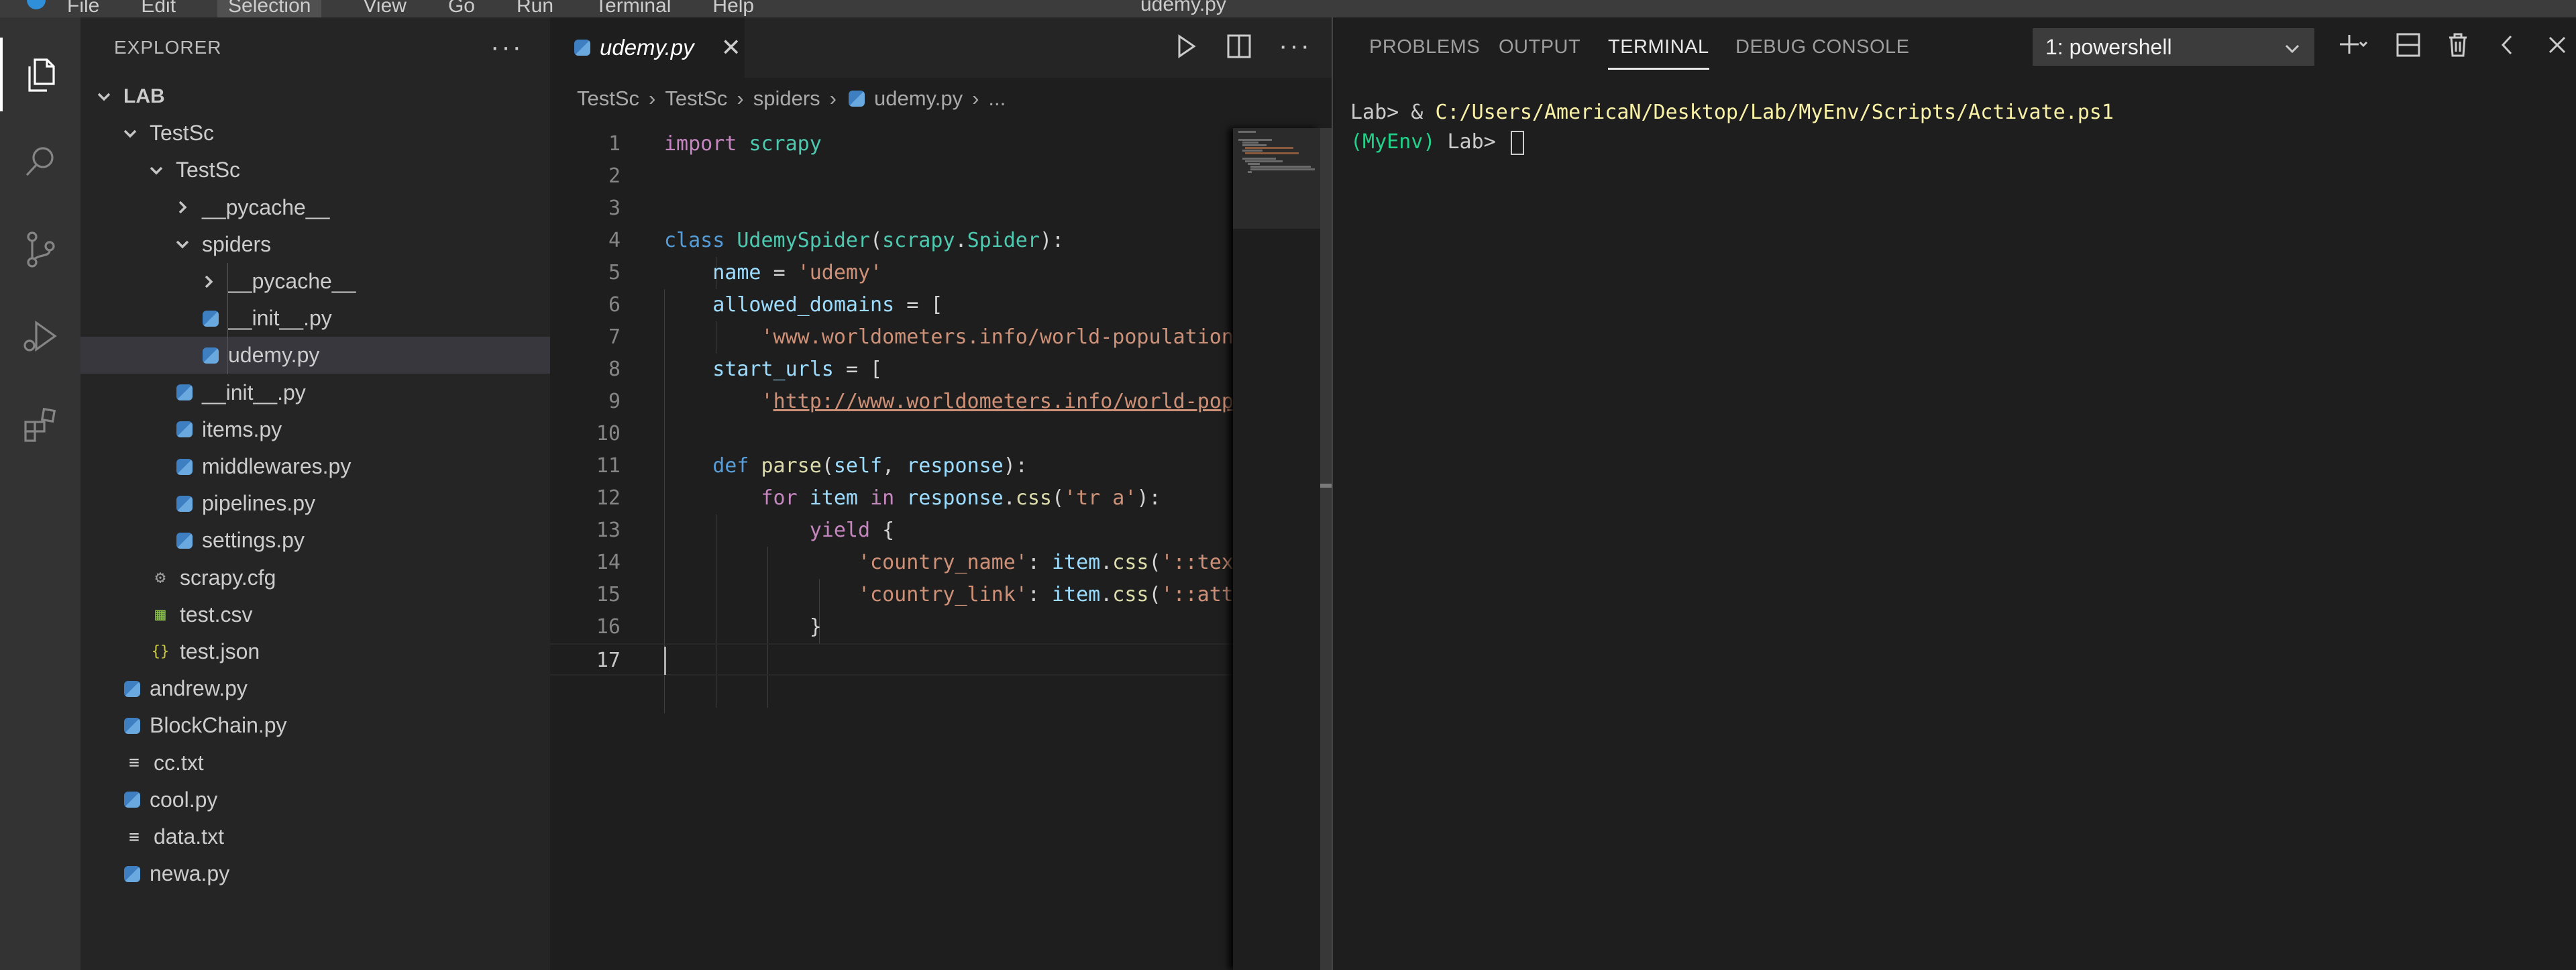  I want to click on close-panel-icon, so click(2557, 45).